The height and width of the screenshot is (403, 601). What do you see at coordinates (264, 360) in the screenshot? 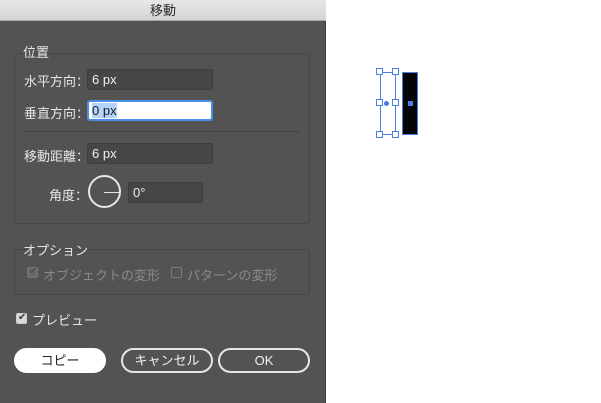
I see `ok-button: OK` at bounding box center [264, 360].